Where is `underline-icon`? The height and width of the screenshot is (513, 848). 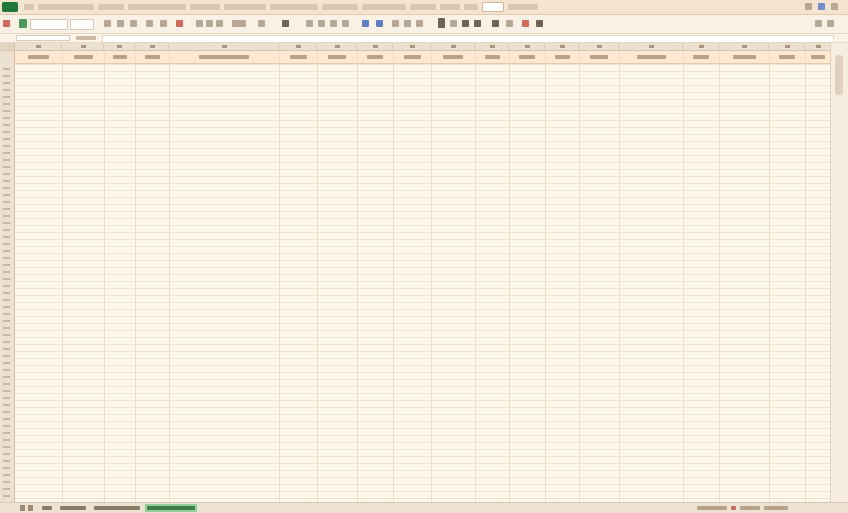
underline-icon is located at coordinates (133, 23).